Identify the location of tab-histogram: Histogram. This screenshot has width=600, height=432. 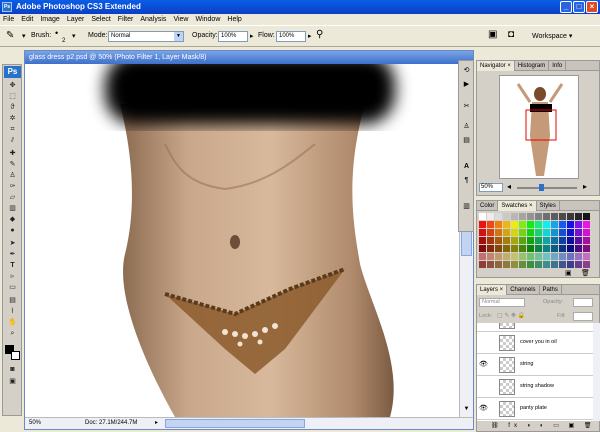
(532, 66).